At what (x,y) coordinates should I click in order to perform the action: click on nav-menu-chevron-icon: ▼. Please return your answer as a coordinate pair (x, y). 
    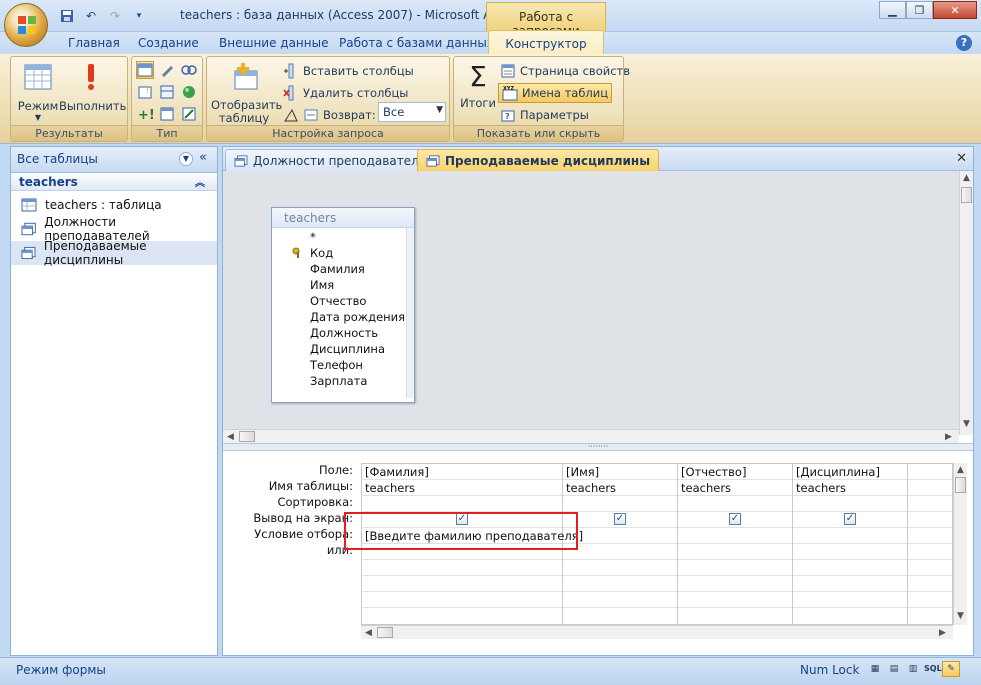
    Looking at the image, I should click on (186, 159).